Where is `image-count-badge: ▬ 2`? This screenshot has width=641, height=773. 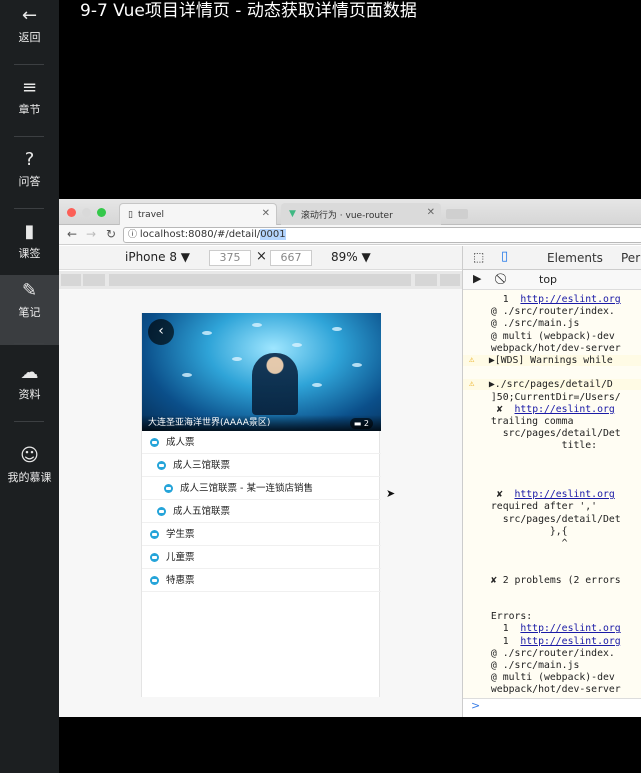
image-count-badge: ▬ 2 is located at coordinates (361, 423).